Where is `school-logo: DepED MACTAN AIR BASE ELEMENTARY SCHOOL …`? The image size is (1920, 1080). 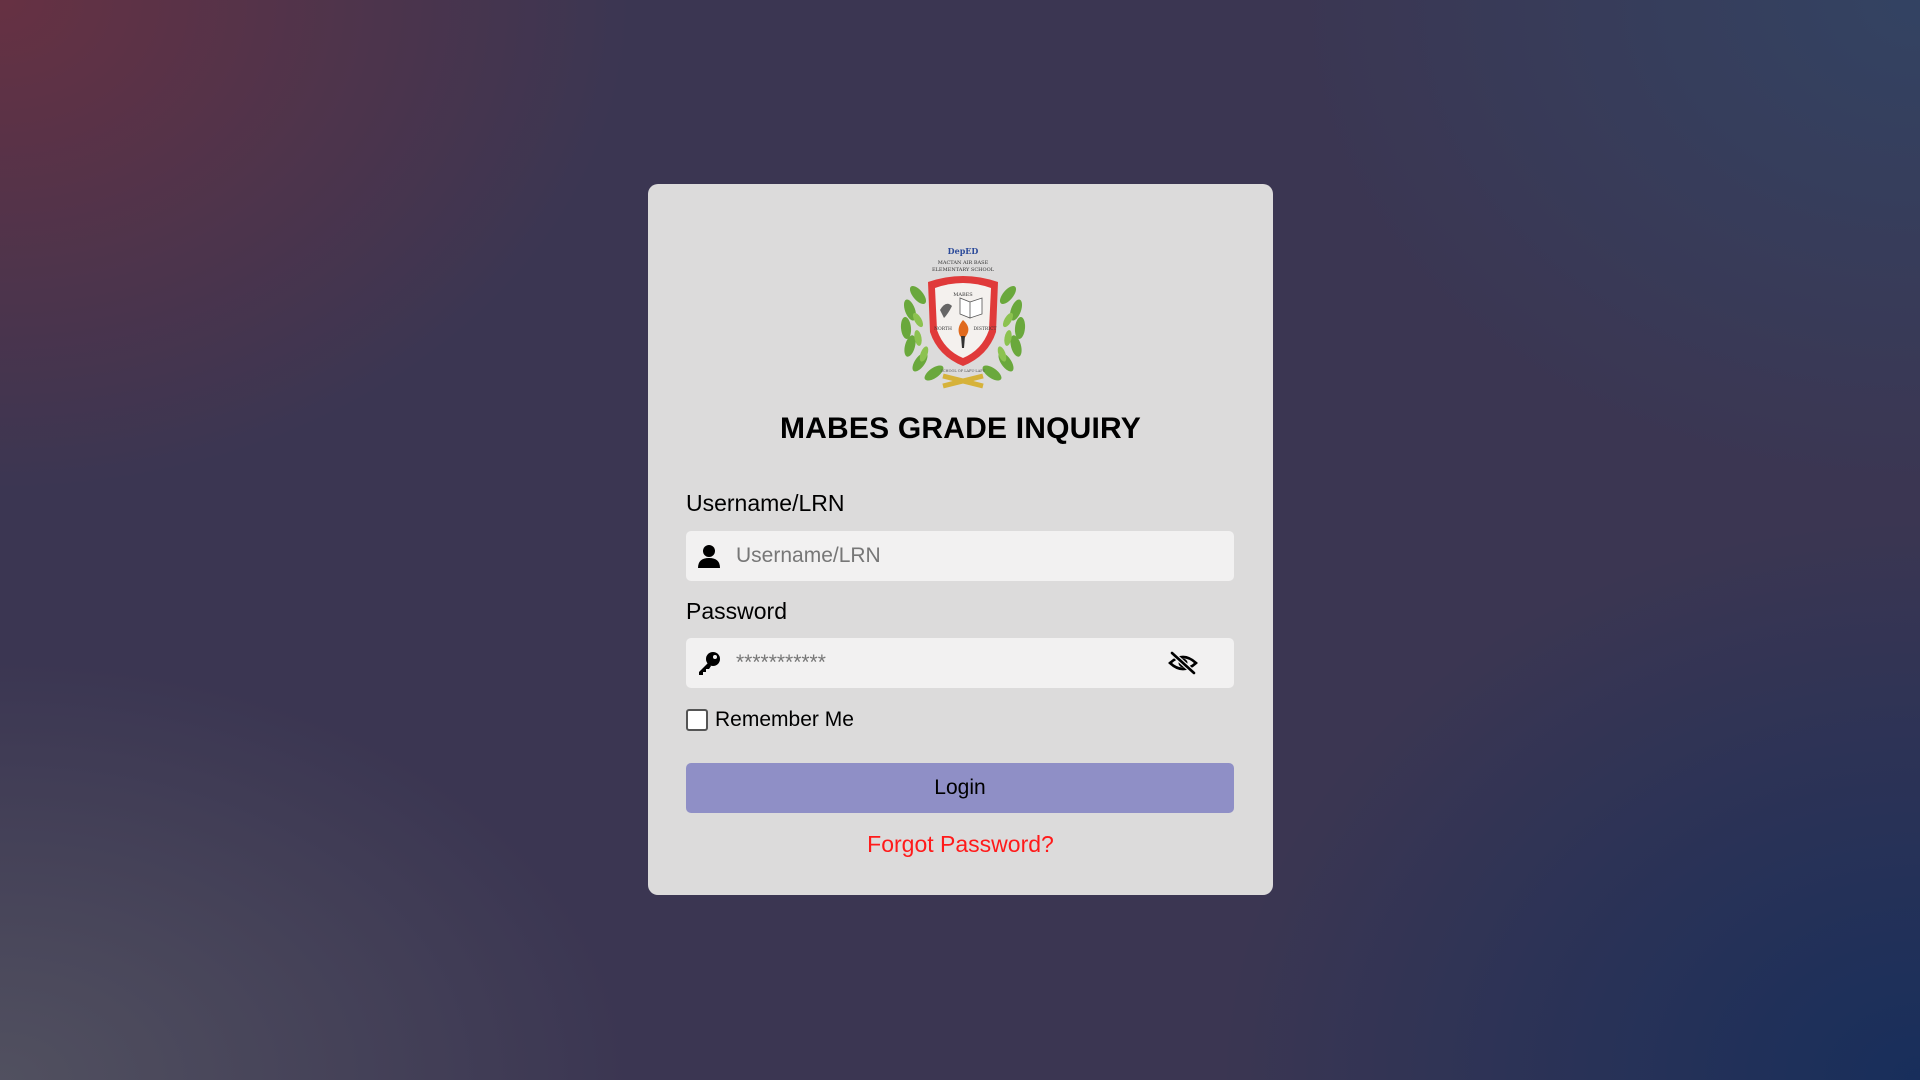 school-logo: DepED MACTAN AIR BASE ELEMENTARY SCHOOL … is located at coordinates (963, 317).